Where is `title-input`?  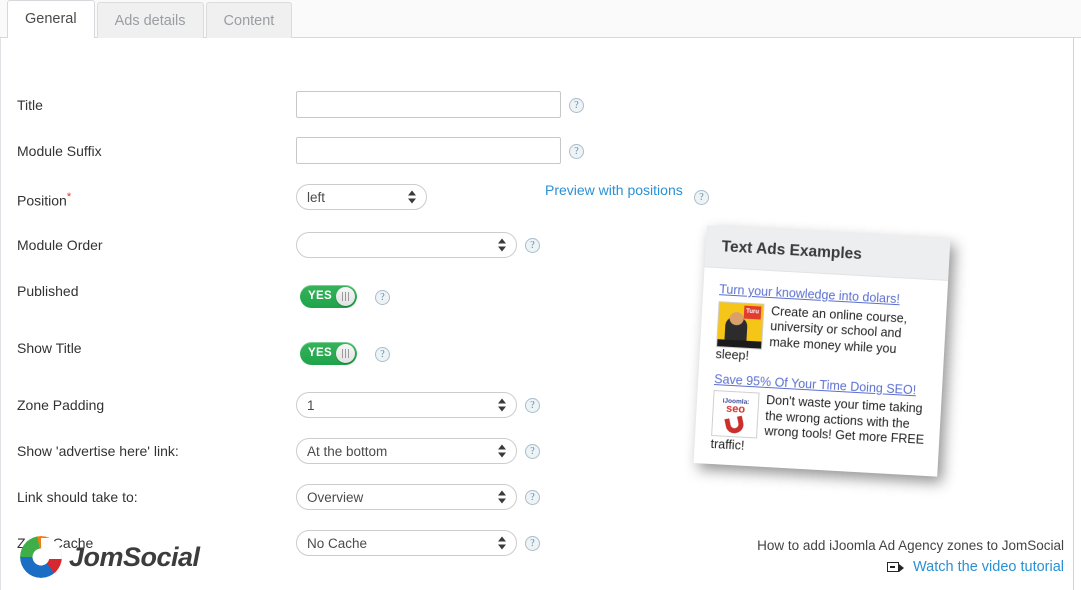
title-input is located at coordinates (428, 104).